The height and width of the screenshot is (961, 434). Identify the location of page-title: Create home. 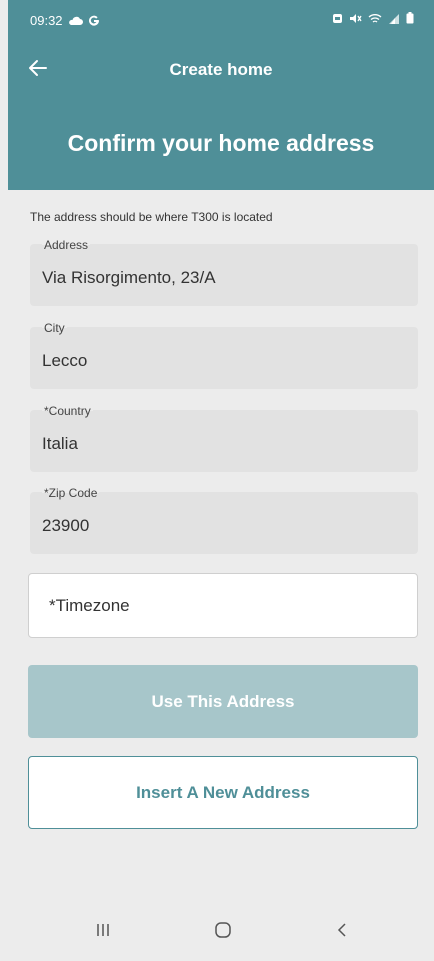
(221, 69).